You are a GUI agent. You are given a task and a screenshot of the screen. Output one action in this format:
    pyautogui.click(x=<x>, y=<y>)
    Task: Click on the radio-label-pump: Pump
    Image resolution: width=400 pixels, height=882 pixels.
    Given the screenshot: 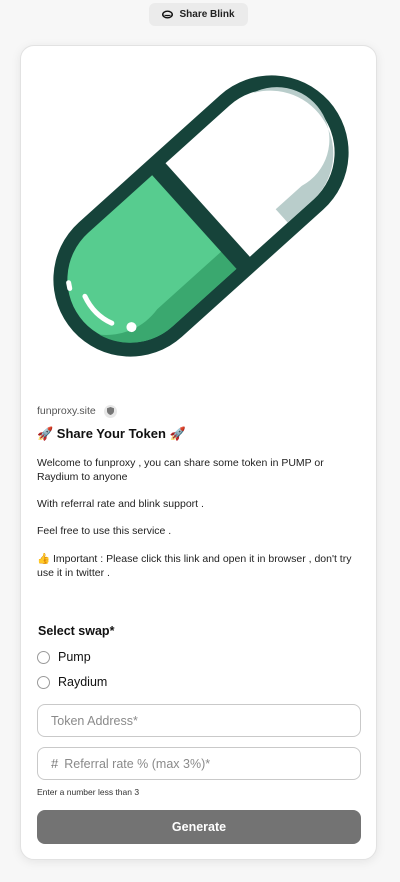 What is the action you would take?
    pyautogui.click(x=74, y=657)
    